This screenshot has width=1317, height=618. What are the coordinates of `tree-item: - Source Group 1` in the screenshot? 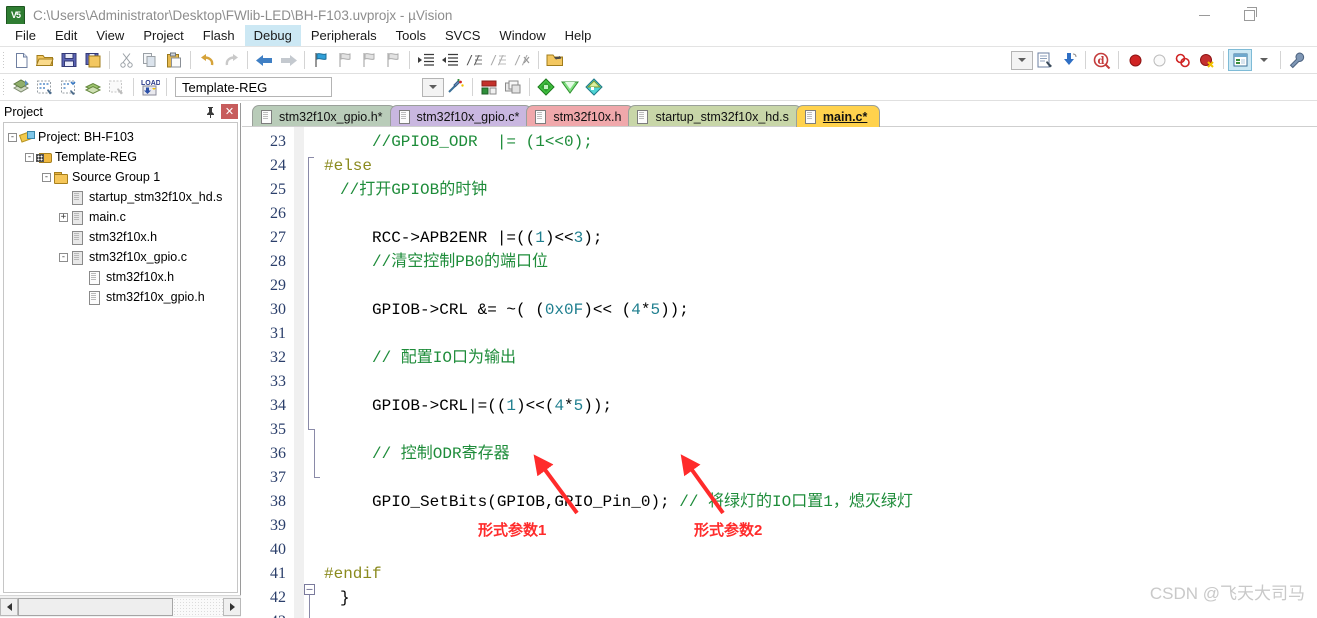 It's located at (120, 177).